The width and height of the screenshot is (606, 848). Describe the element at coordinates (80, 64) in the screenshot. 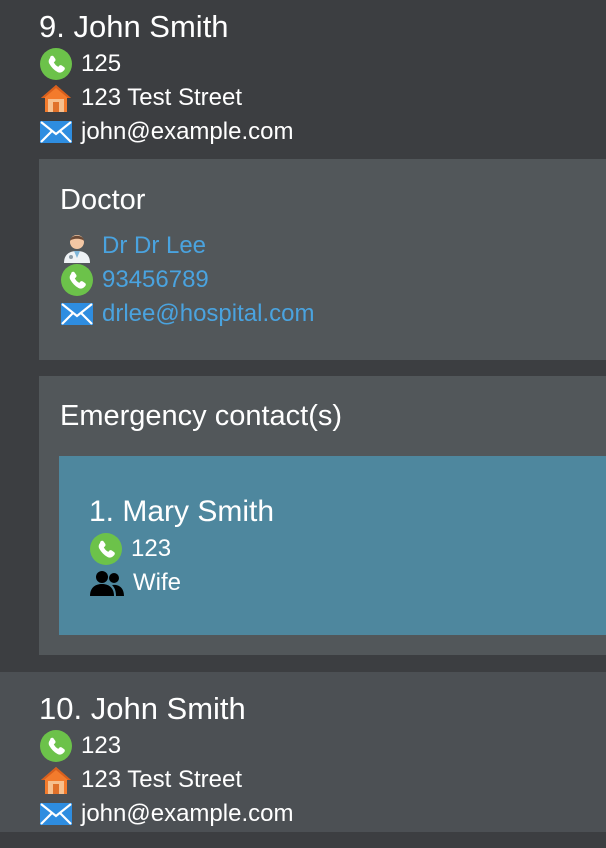

I see `person-phone-row: 125` at that location.